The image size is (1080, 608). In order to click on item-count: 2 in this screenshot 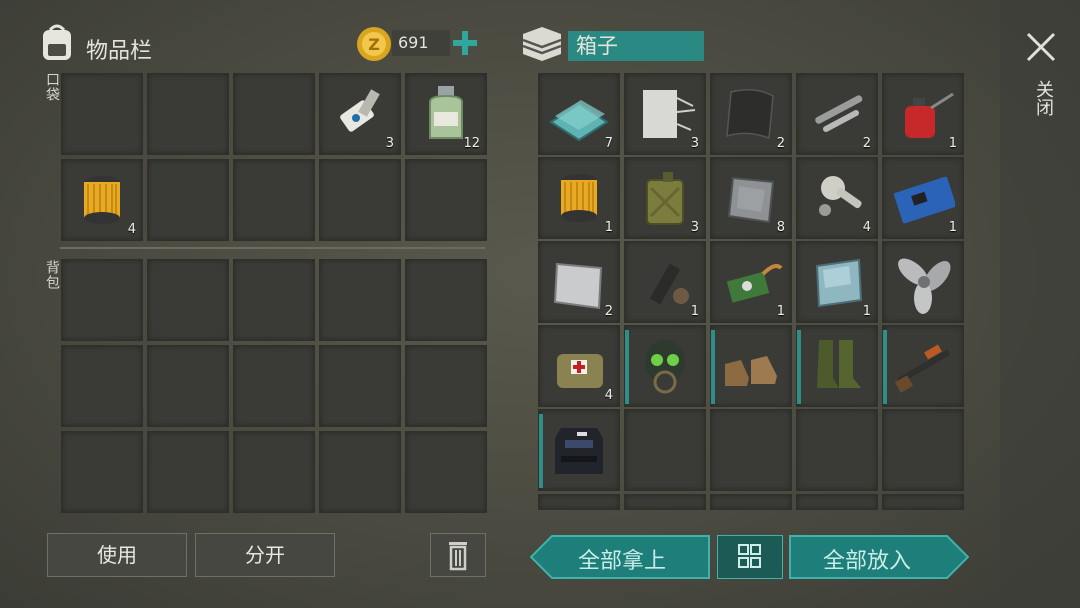, I will do `click(608, 311)`.